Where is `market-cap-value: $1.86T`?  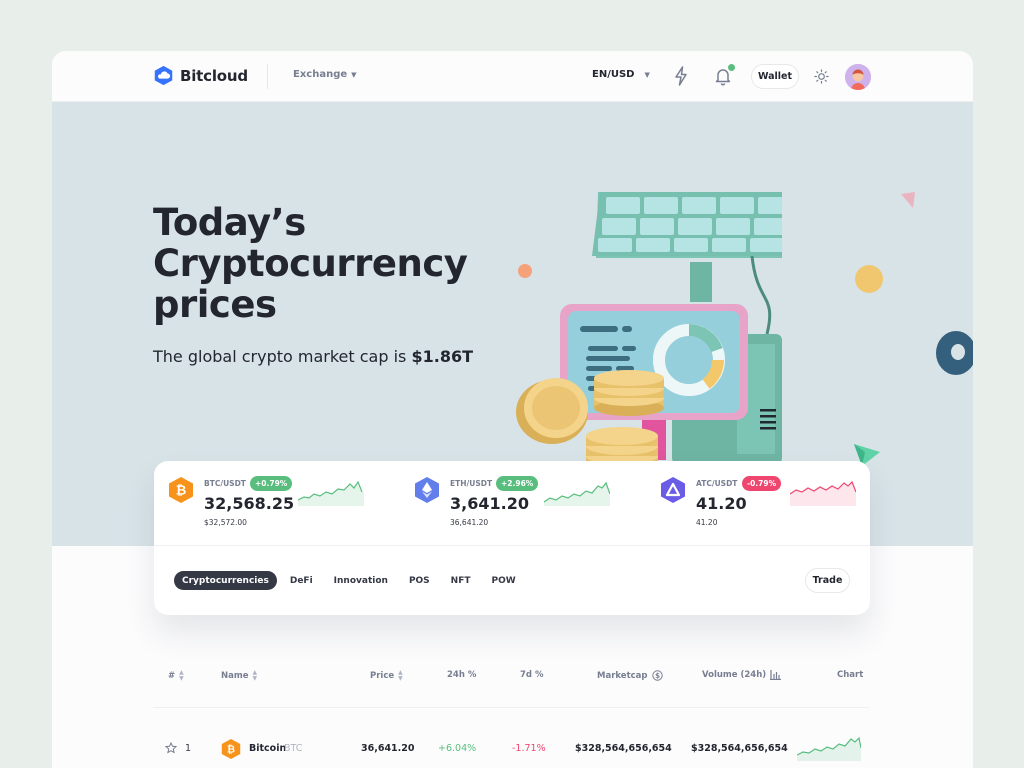 market-cap-value: $1.86T is located at coordinates (442, 356).